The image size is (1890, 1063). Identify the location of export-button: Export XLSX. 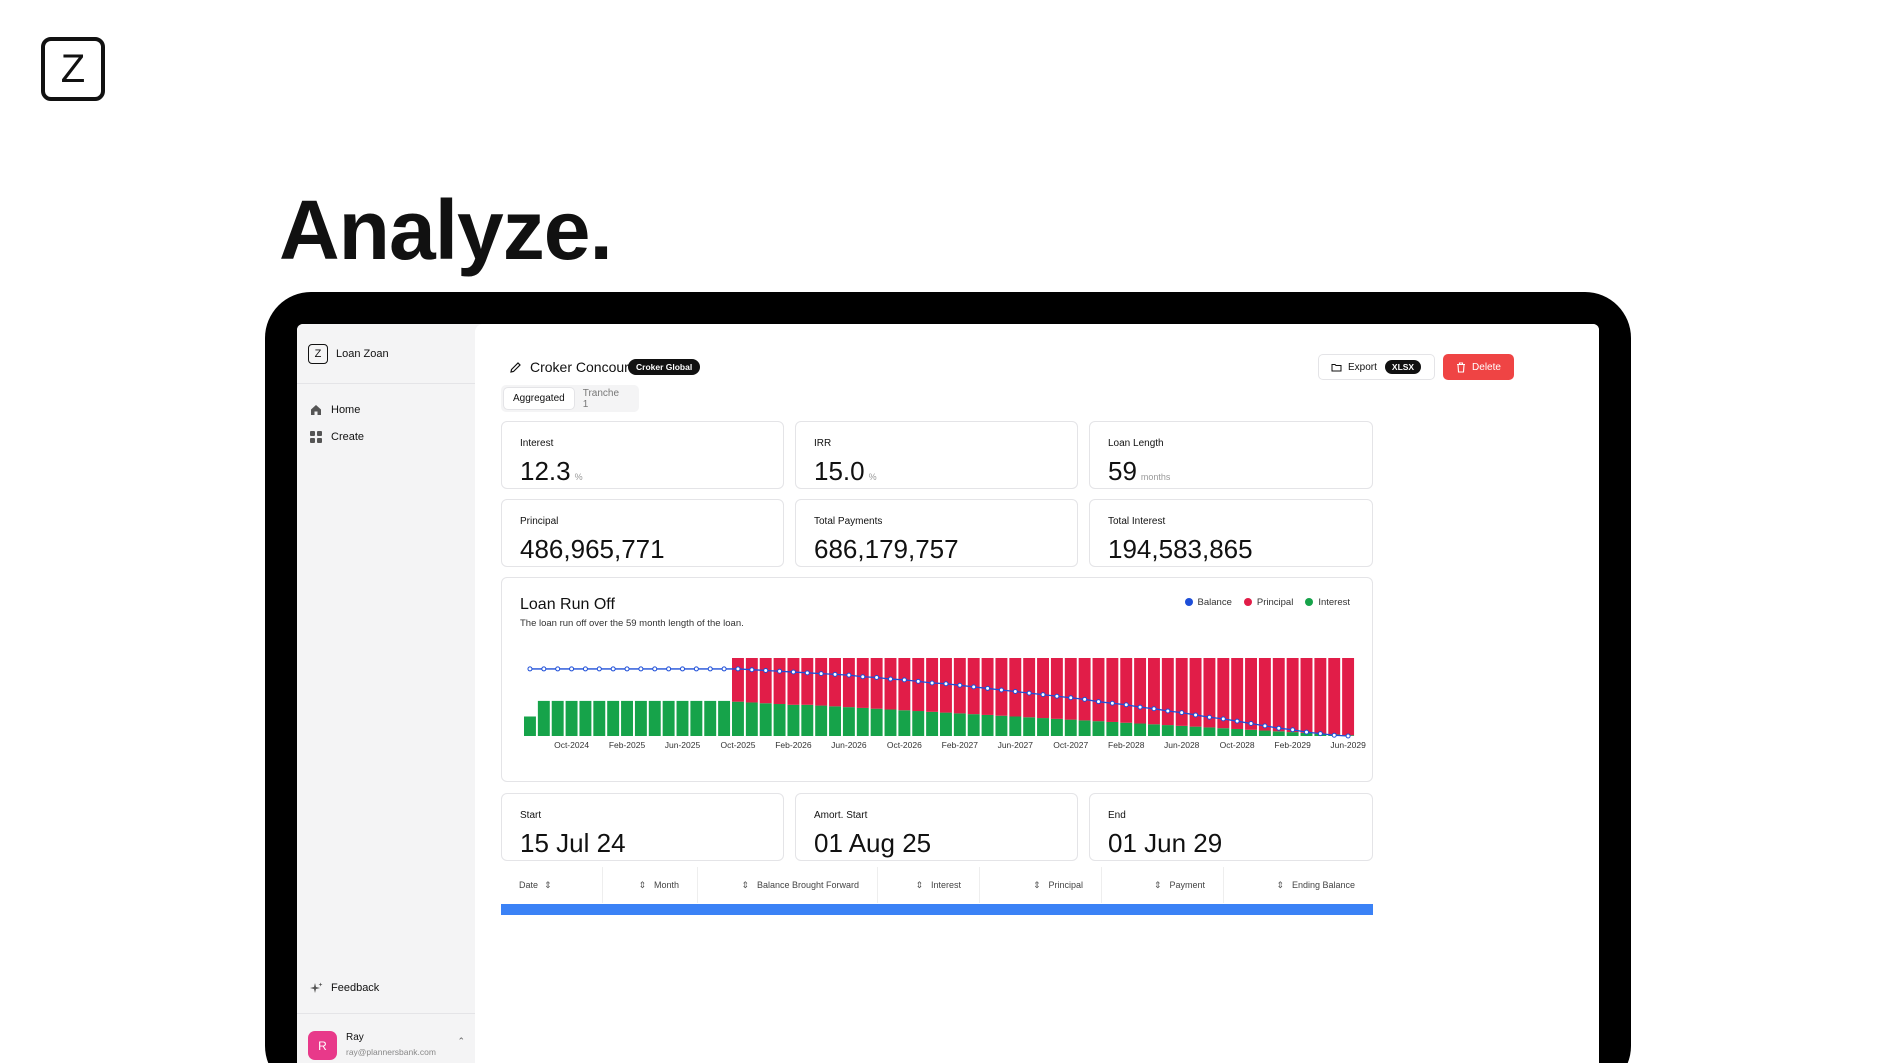
(1376, 367).